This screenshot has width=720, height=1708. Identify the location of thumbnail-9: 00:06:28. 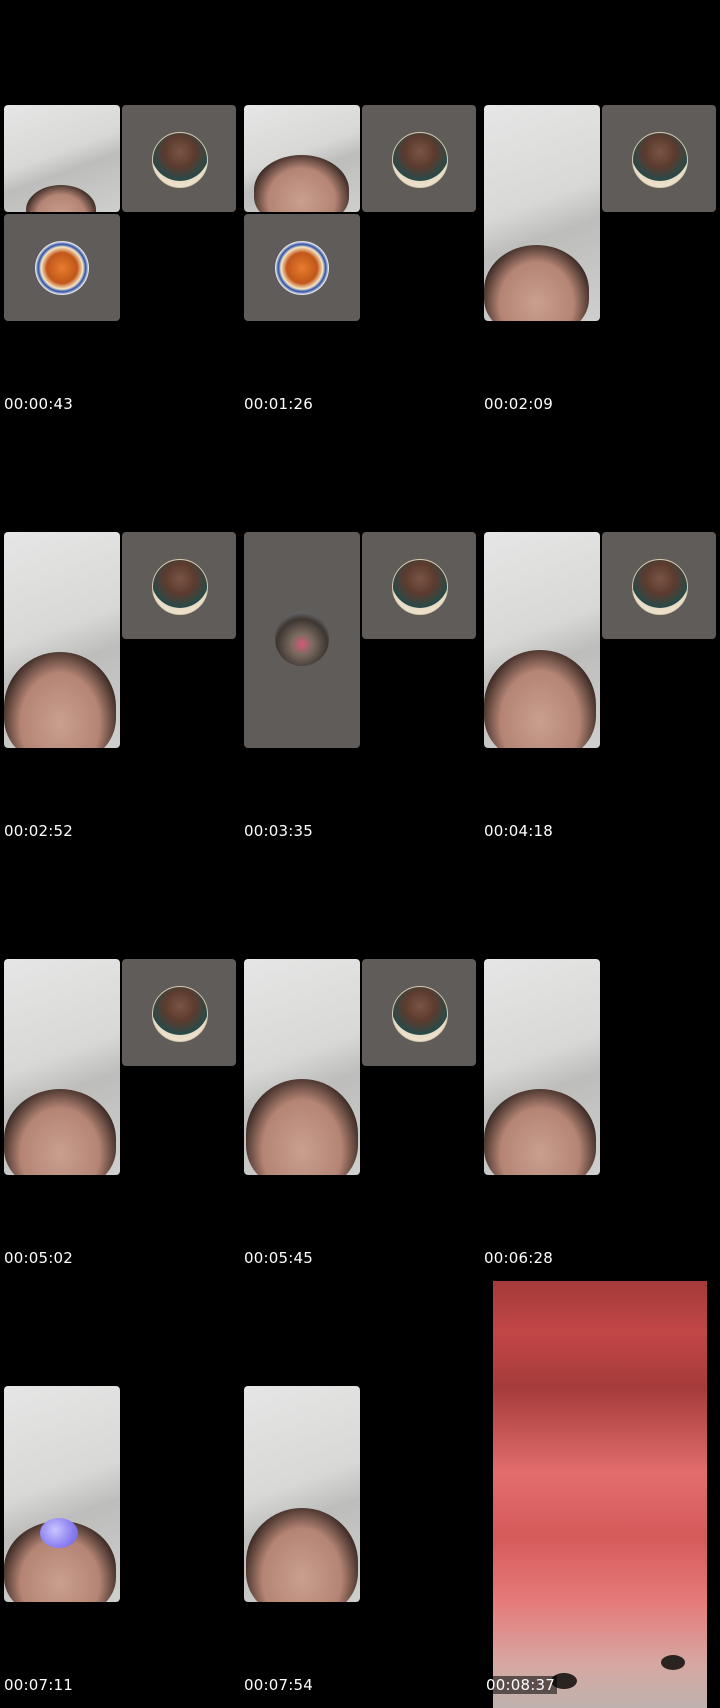
(600, 1067).